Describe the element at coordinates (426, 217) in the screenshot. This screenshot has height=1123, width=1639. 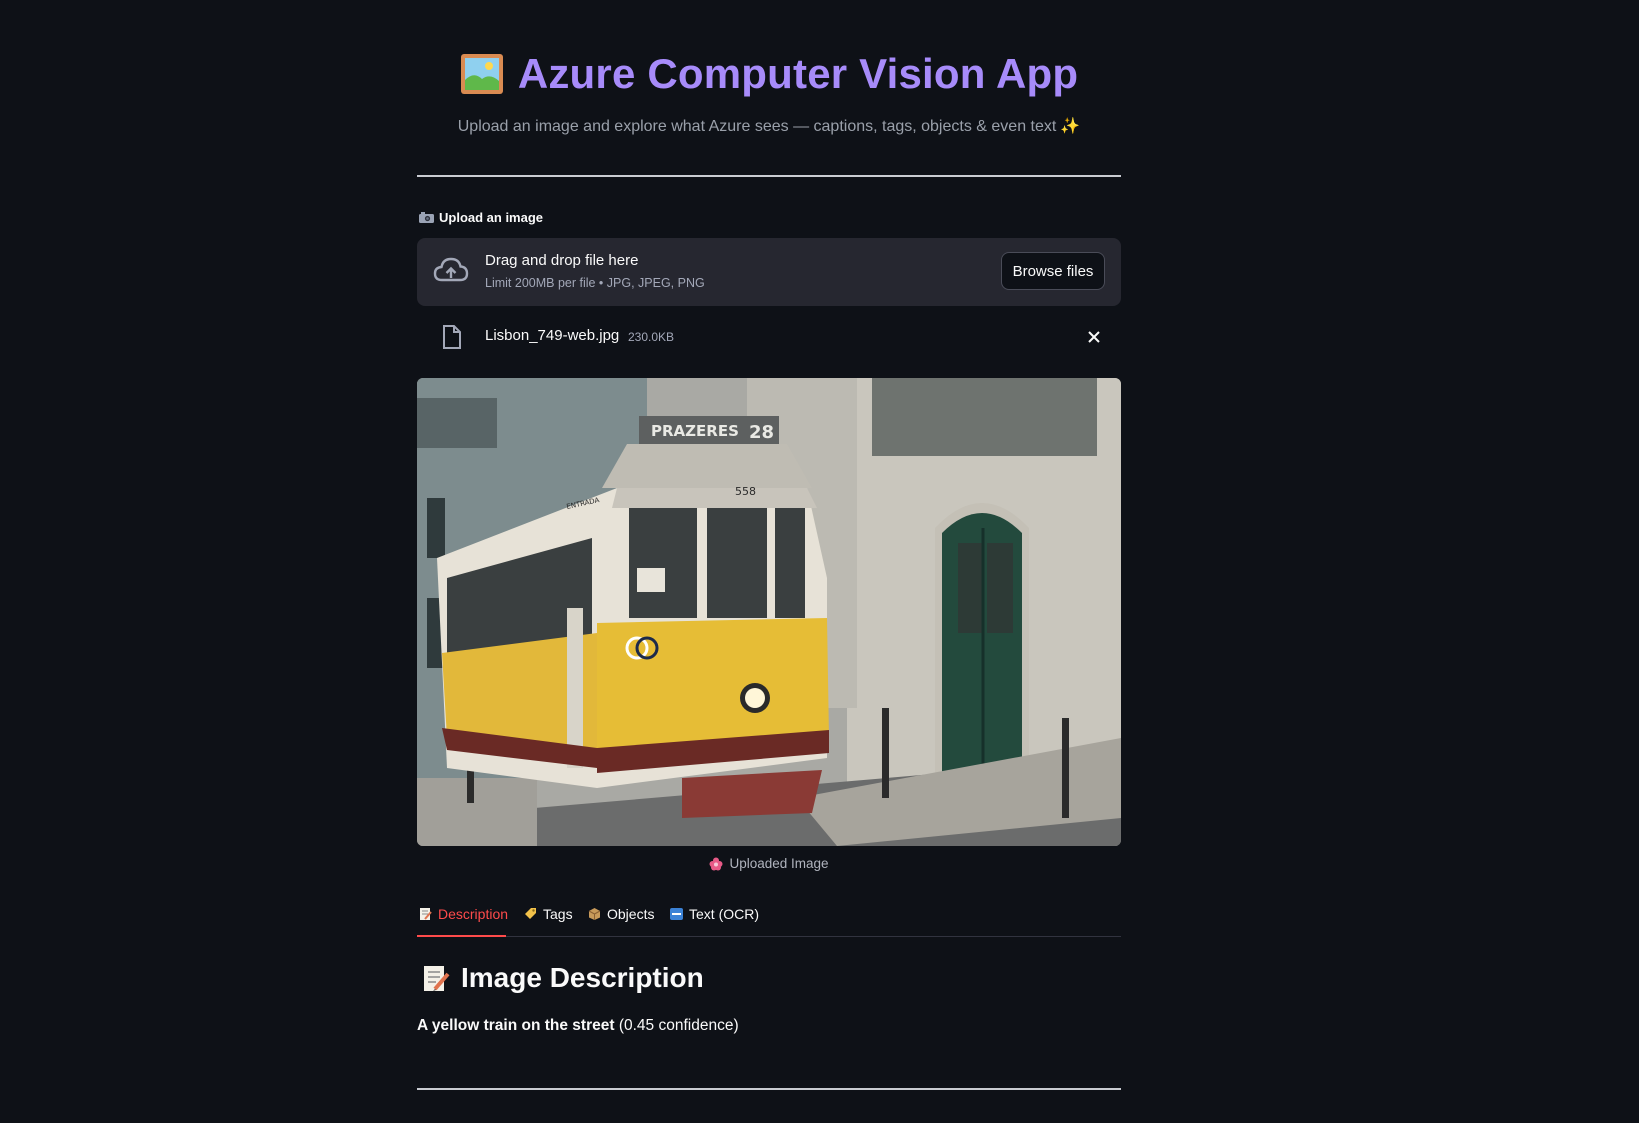
I see `camera-icon` at that location.